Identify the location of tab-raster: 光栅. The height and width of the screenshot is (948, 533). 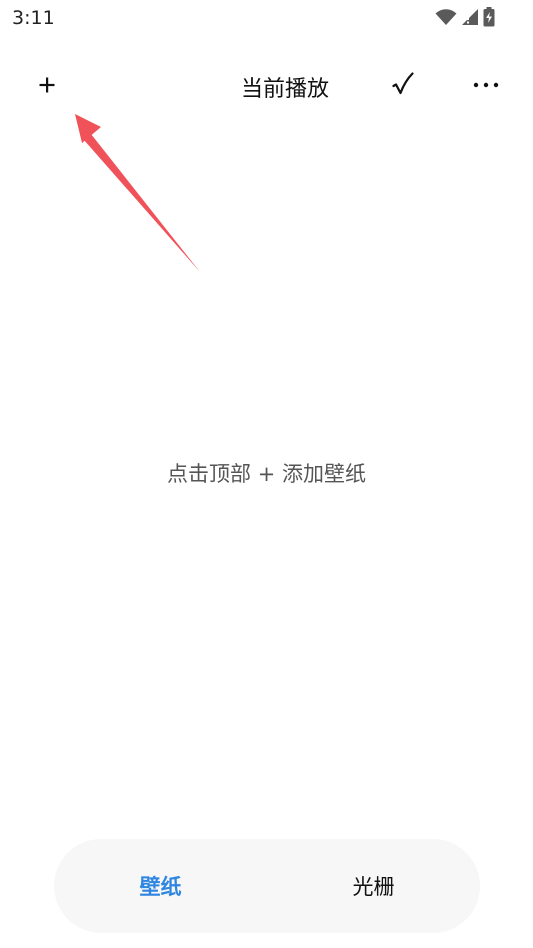
(373, 886).